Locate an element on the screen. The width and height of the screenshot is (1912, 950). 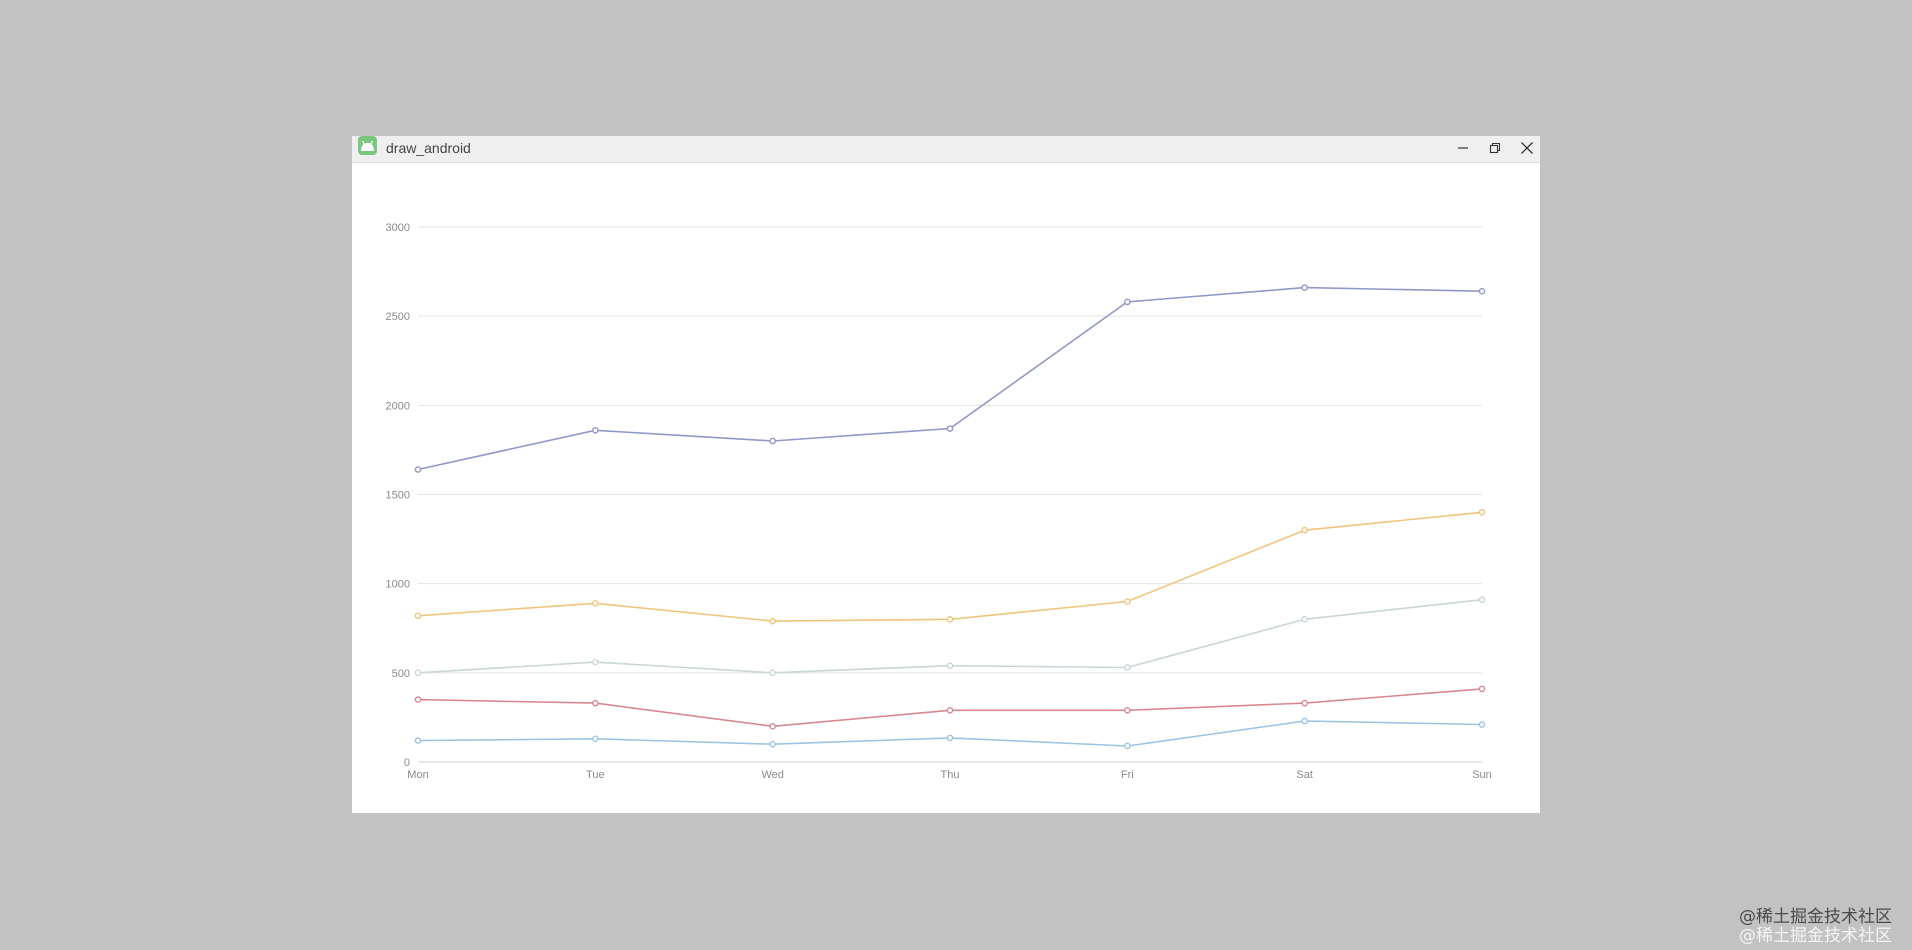
x-tick-label: Sat is located at coordinates (1304, 775).